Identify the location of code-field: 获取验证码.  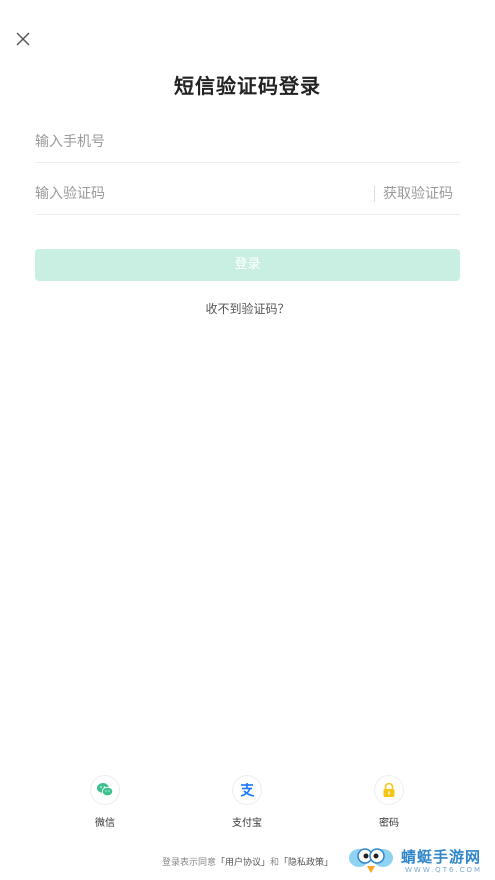
(247, 194).